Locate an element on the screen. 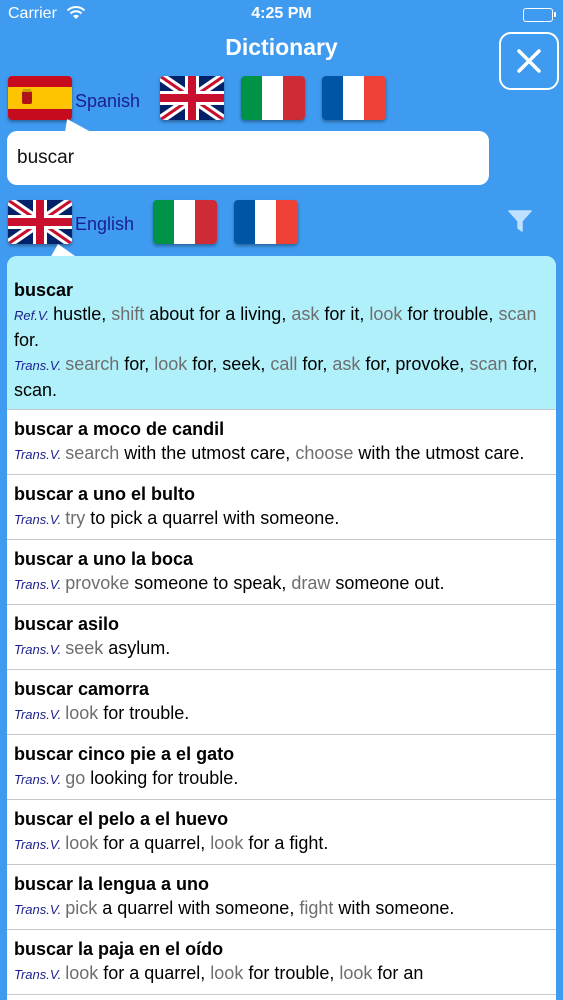 The width and height of the screenshot is (563, 1000). linked-word: seek is located at coordinates (84, 648).